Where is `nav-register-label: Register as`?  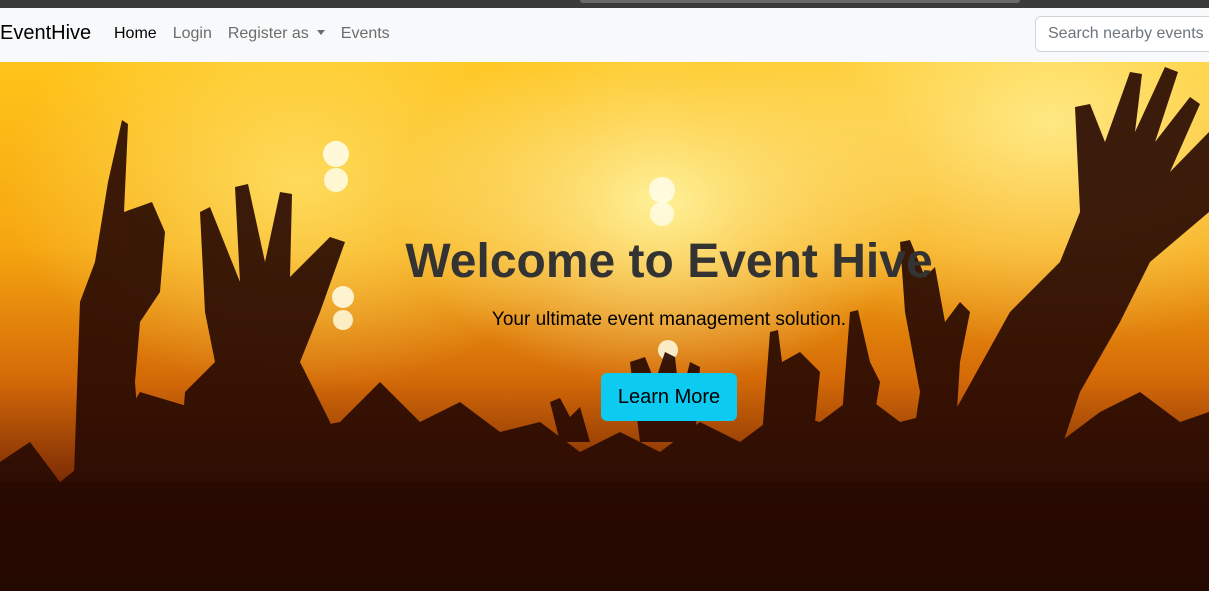
nav-register-label: Register as is located at coordinates (268, 33).